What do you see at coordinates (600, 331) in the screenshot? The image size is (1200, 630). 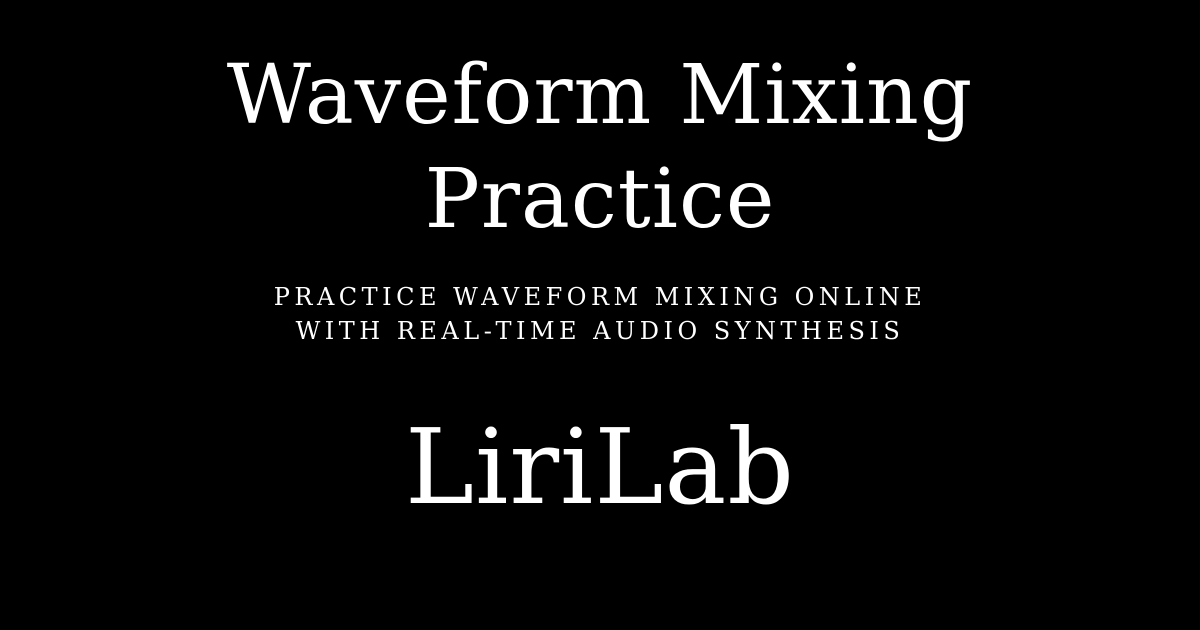 I see `subtitle-line-2: WITH REAL-TIME AUDIO SYNTHESIS` at bounding box center [600, 331].